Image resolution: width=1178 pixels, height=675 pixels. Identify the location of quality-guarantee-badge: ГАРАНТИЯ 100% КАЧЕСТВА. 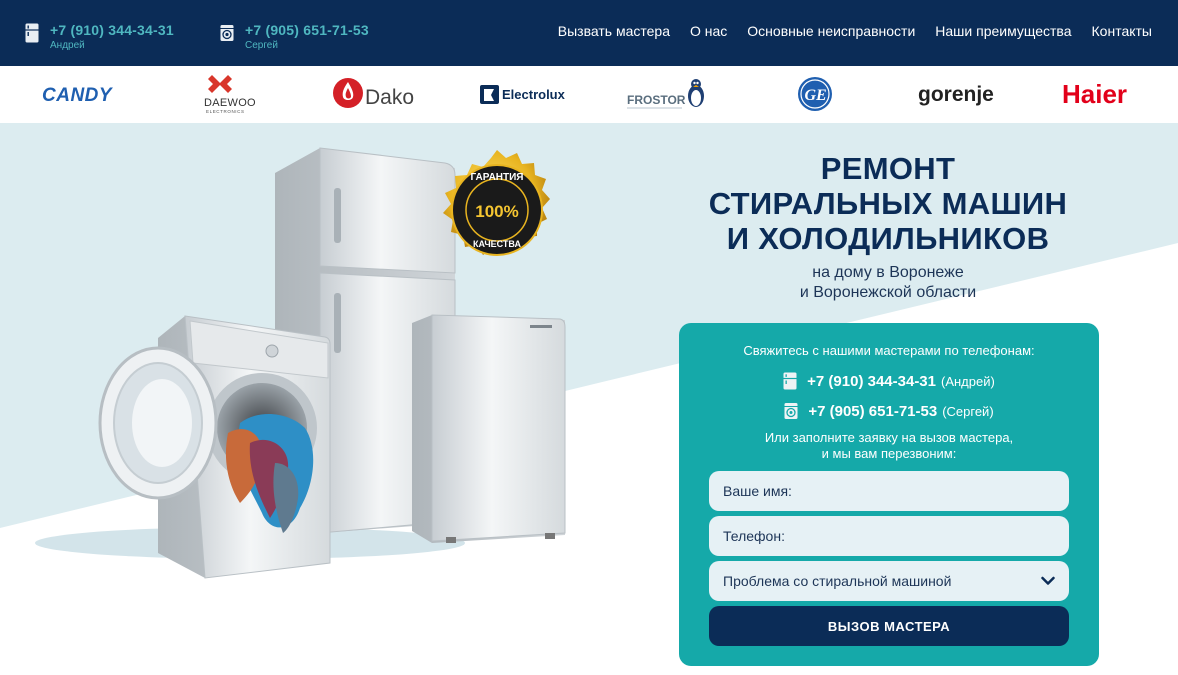
(496, 203).